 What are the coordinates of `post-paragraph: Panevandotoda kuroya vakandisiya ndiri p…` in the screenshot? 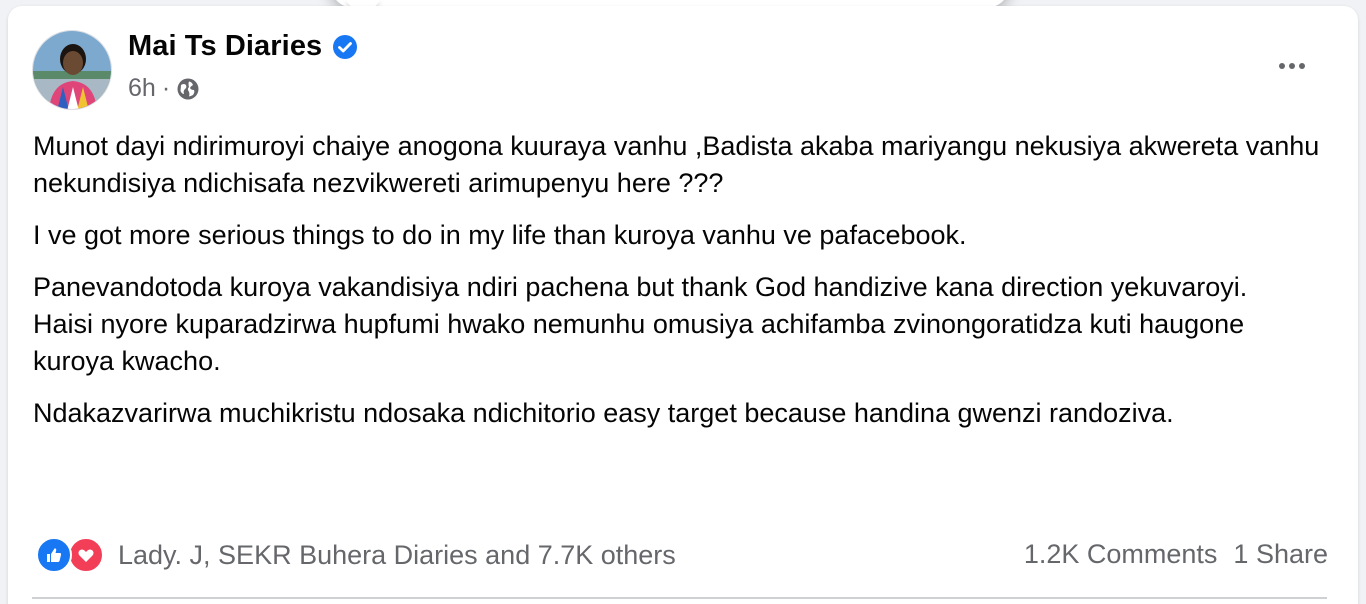 It's located at (640, 287).